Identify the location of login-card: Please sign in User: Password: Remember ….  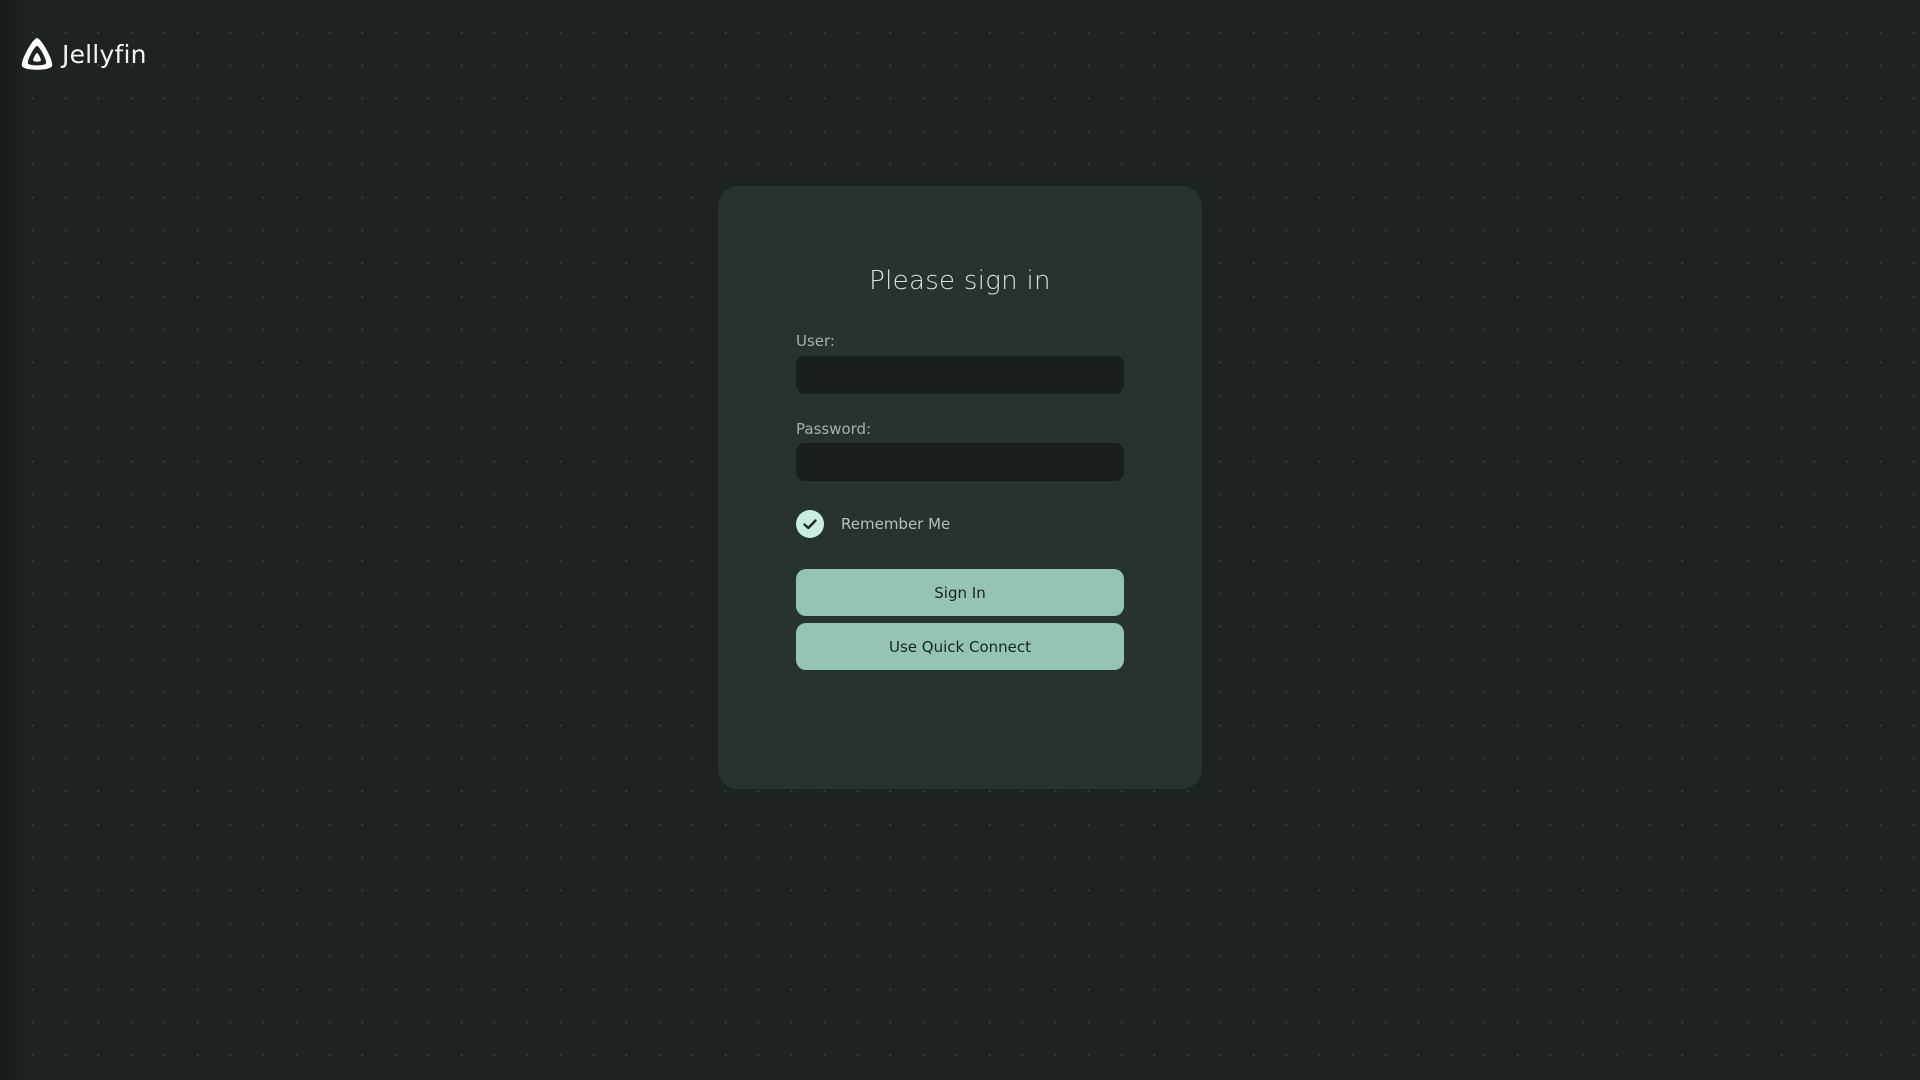
(960, 487).